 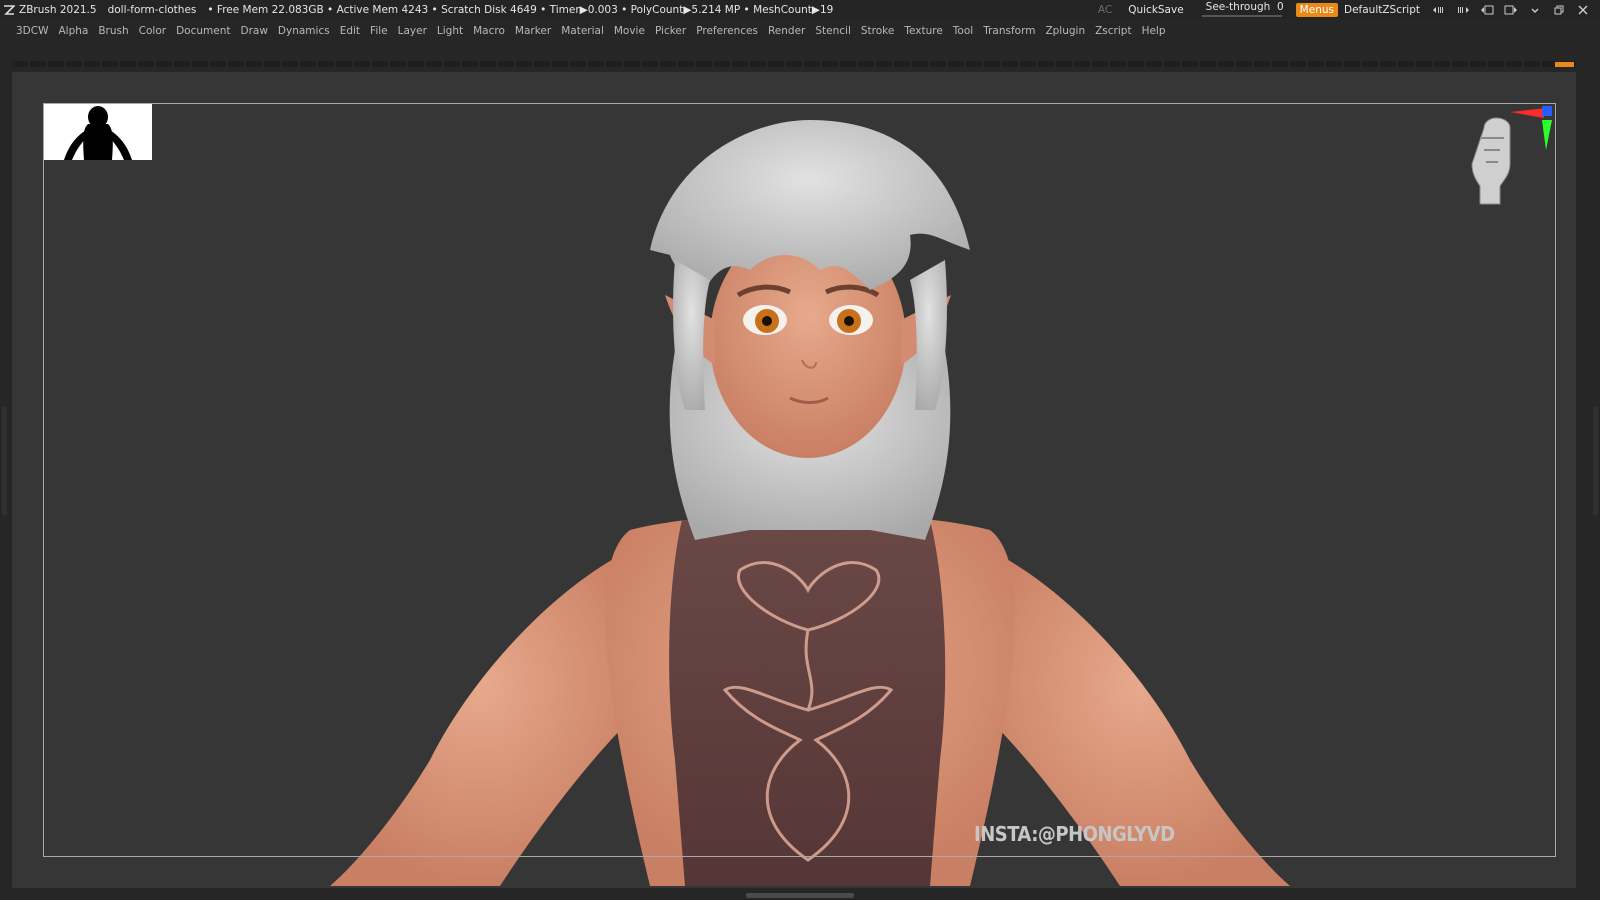 What do you see at coordinates (1280, 7) in the screenshot?
I see `see-through-value: 0` at bounding box center [1280, 7].